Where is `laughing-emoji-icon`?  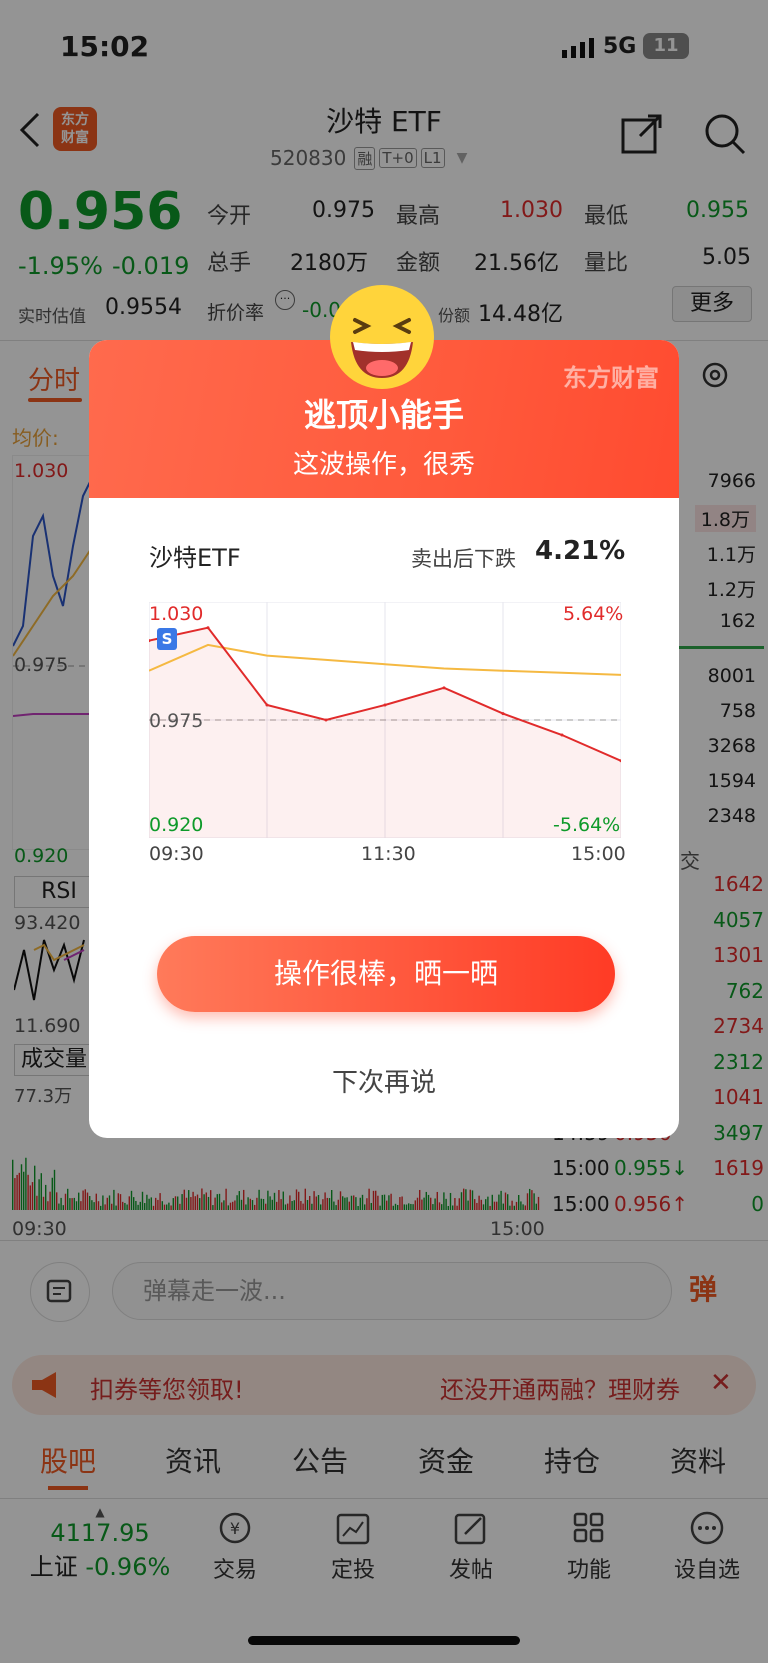
laughing-emoji-icon is located at coordinates (382, 339).